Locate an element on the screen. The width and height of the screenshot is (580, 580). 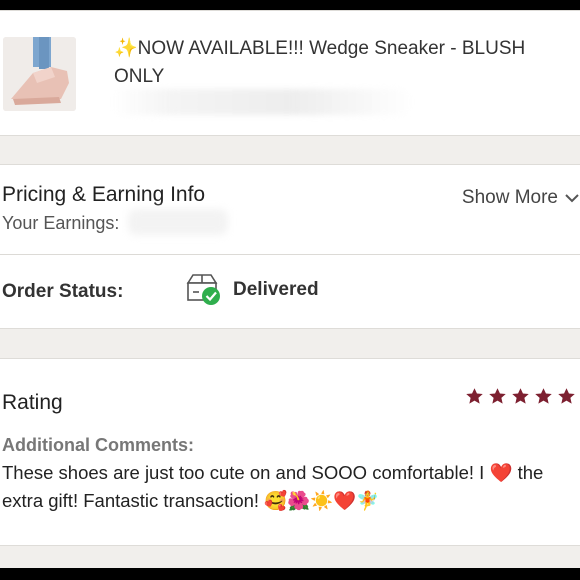
heart-emoji: ❤️ is located at coordinates (501, 473).